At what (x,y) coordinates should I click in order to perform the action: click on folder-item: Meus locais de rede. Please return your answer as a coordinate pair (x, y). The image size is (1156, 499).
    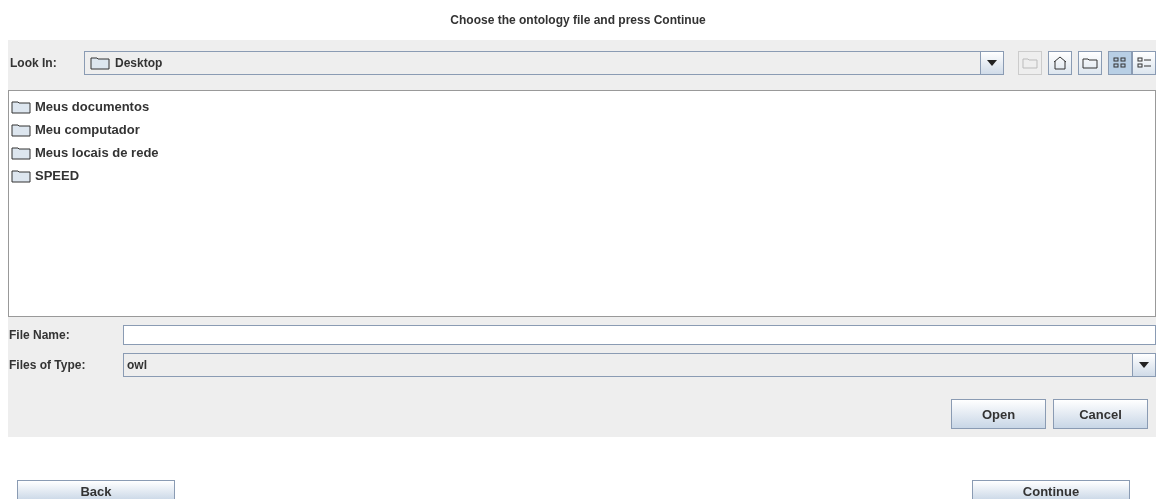
    Looking at the image, I should click on (97, 152).